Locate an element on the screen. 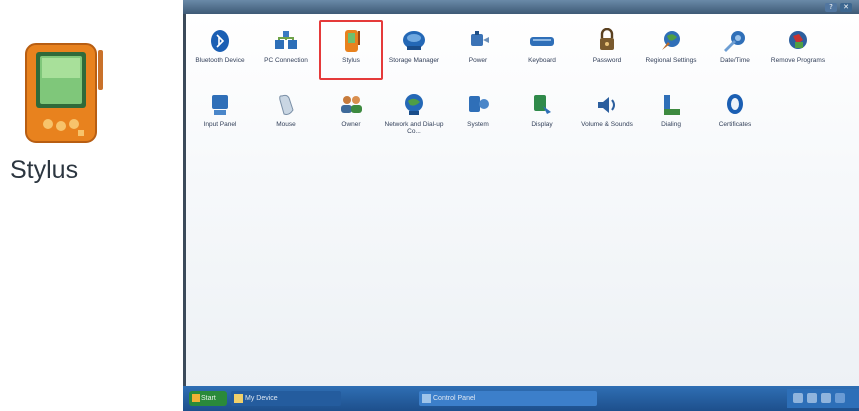  power-icon is located at coordinates (478, 41).